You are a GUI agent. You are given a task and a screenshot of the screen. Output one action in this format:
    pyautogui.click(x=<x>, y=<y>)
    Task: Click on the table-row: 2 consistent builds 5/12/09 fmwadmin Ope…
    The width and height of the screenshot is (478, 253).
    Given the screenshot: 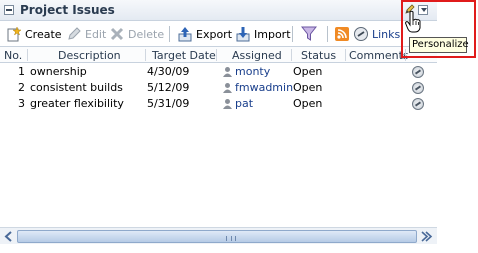 What is the action you would take?
    pyautogui.click(x=218, y=88)
    